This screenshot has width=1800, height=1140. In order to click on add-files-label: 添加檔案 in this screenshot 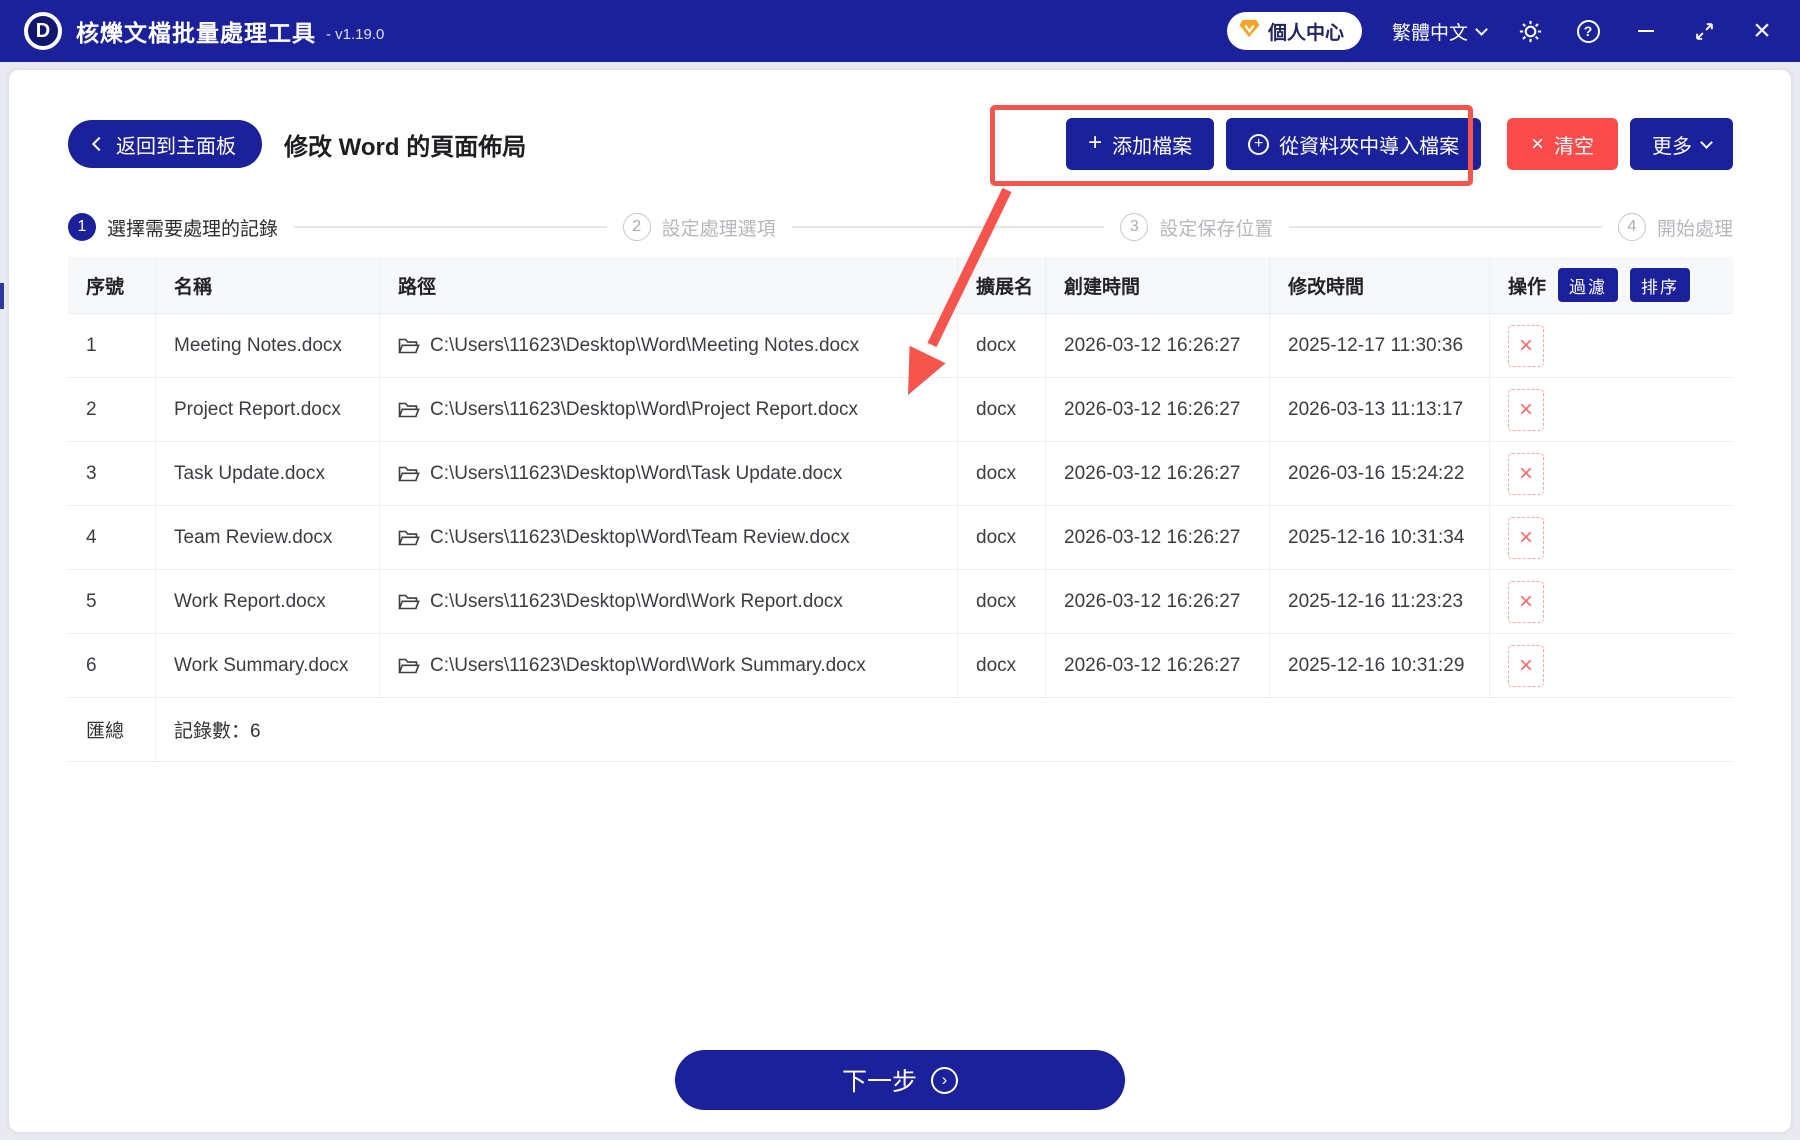, I will do `click(1152, 146)`.